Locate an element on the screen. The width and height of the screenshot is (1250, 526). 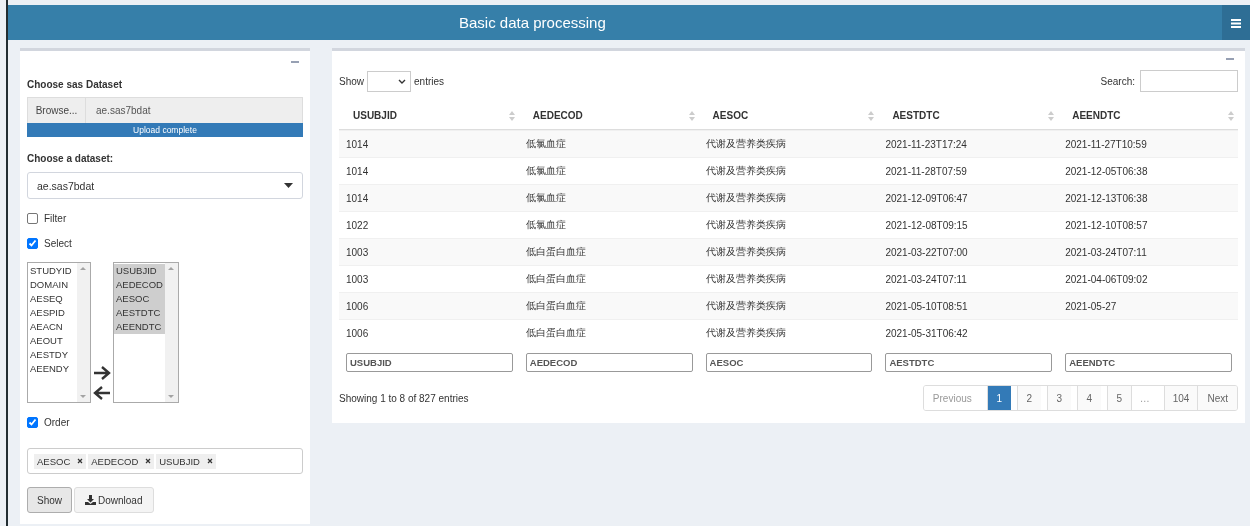
page-button: 1 is located at coordinates (998, 398).